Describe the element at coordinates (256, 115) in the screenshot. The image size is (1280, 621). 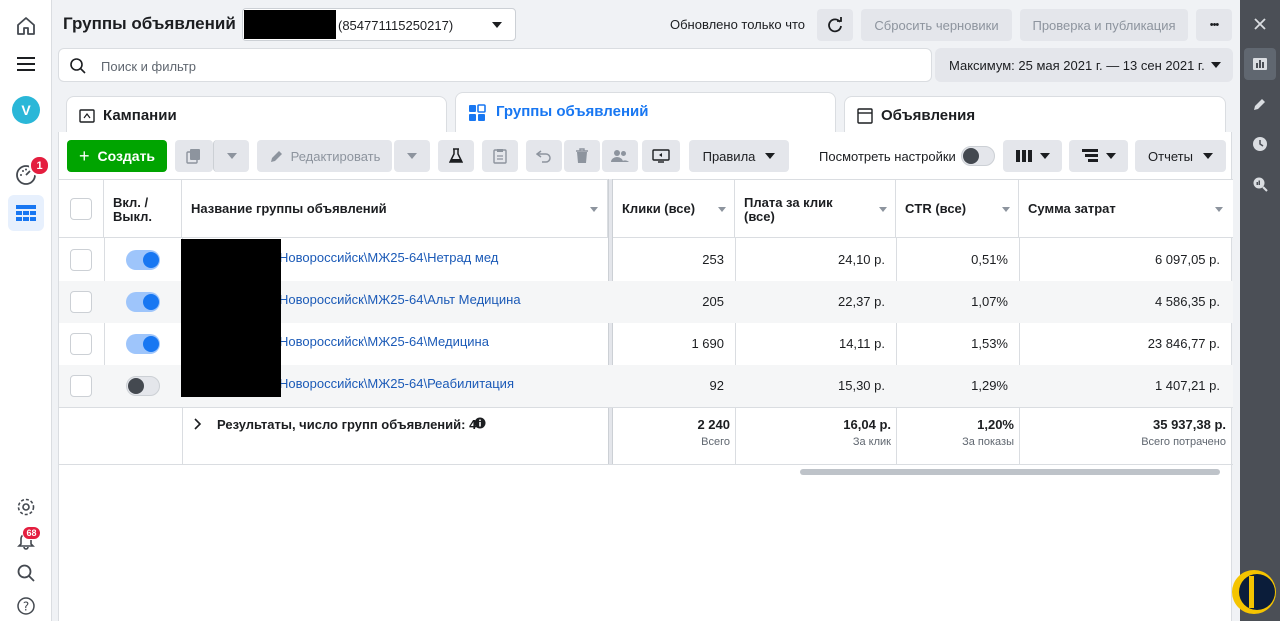
I see `tab-campaigns: Кампании` at that location.